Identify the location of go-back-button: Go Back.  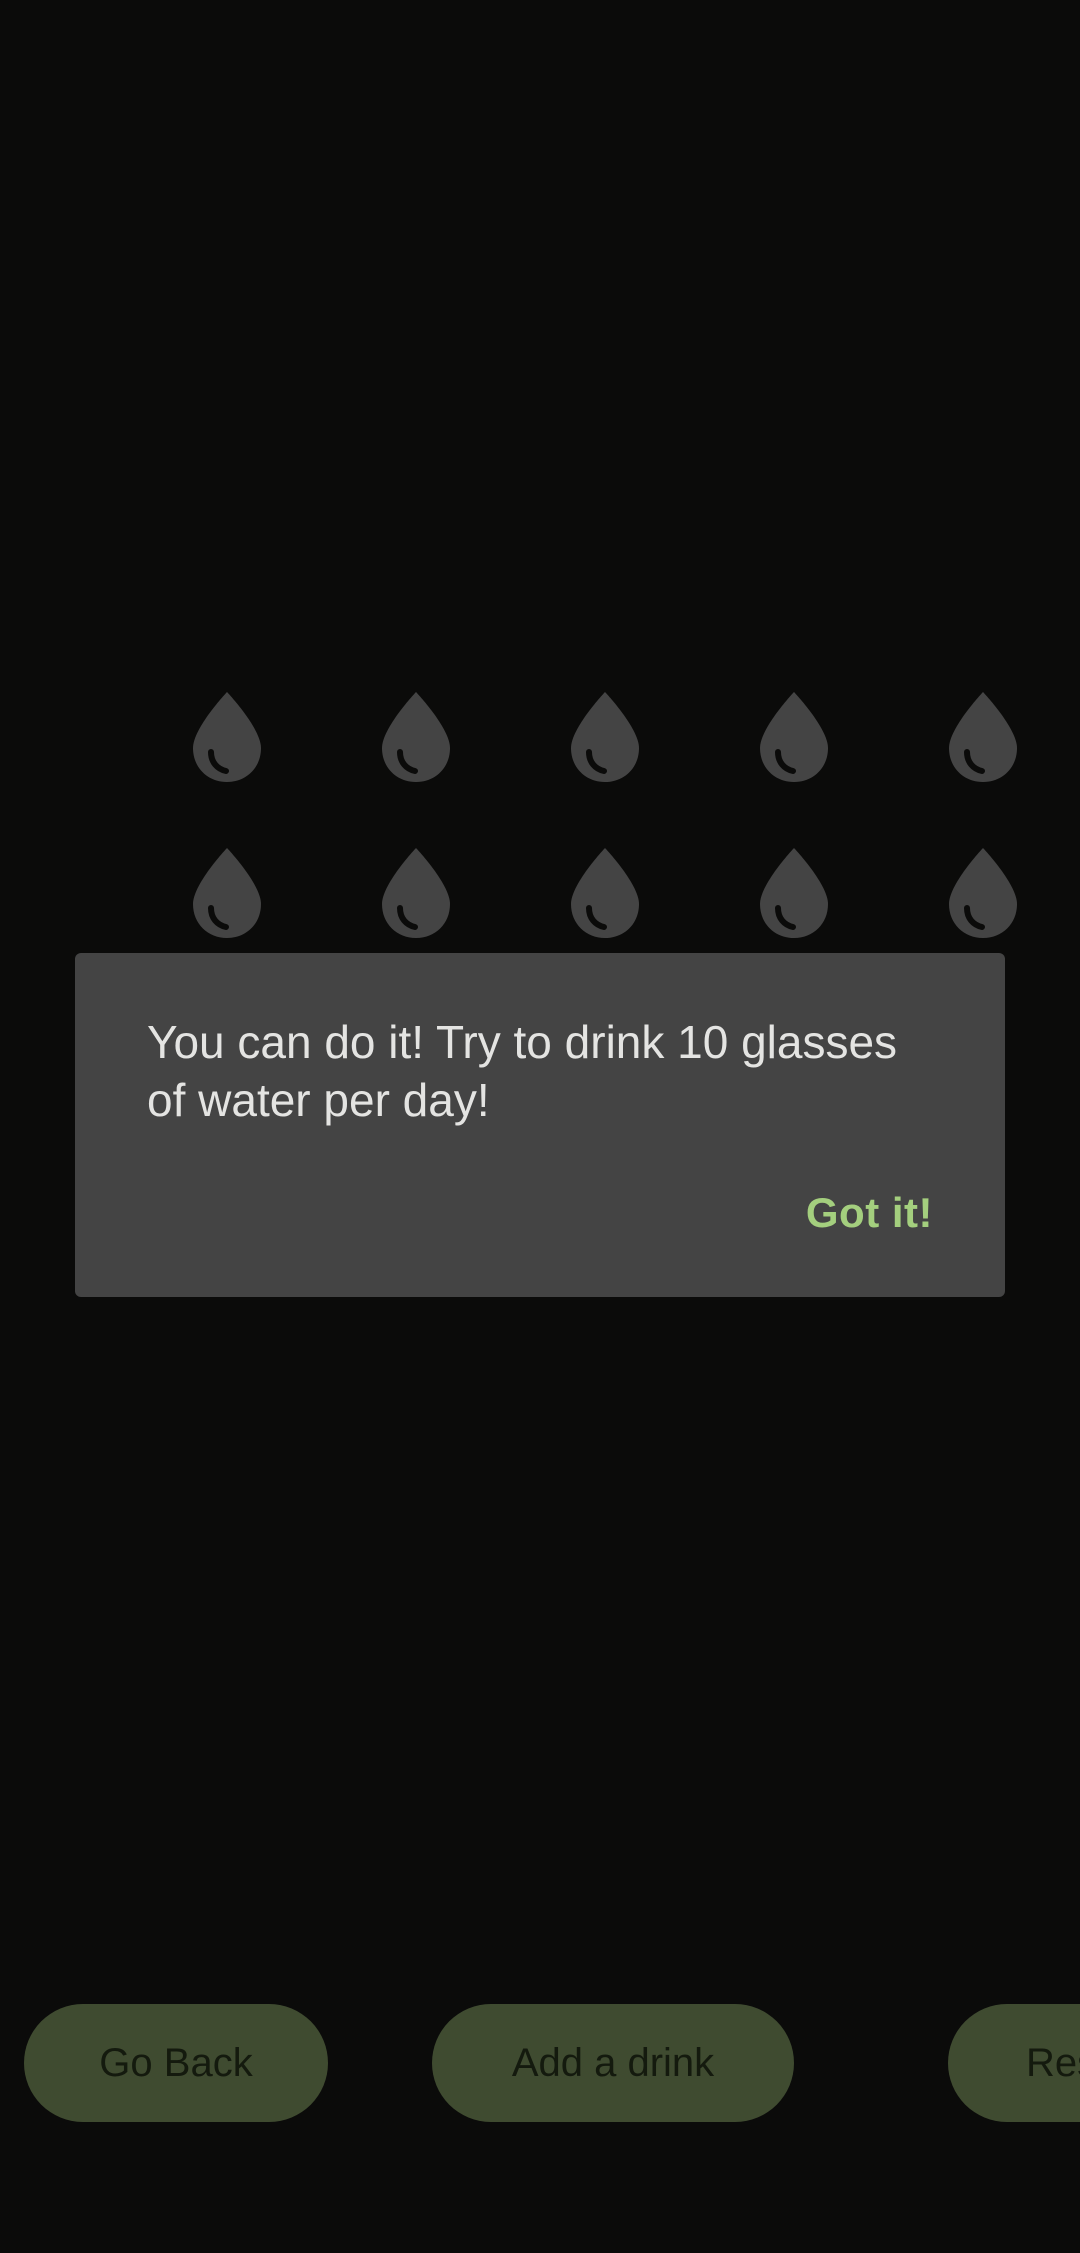
(176, 2063).